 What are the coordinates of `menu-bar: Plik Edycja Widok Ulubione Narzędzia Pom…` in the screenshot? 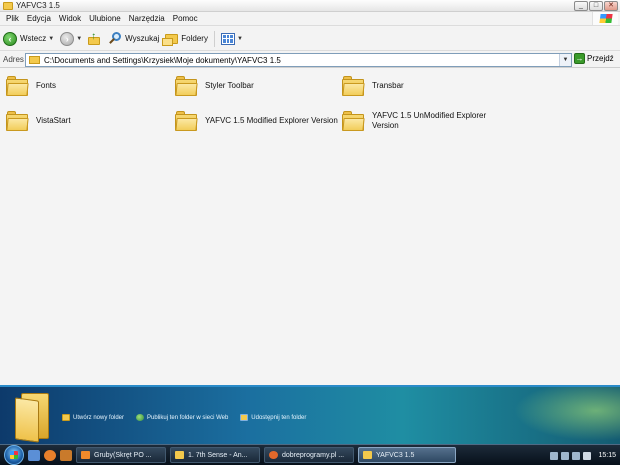 It's located at (310, 19).